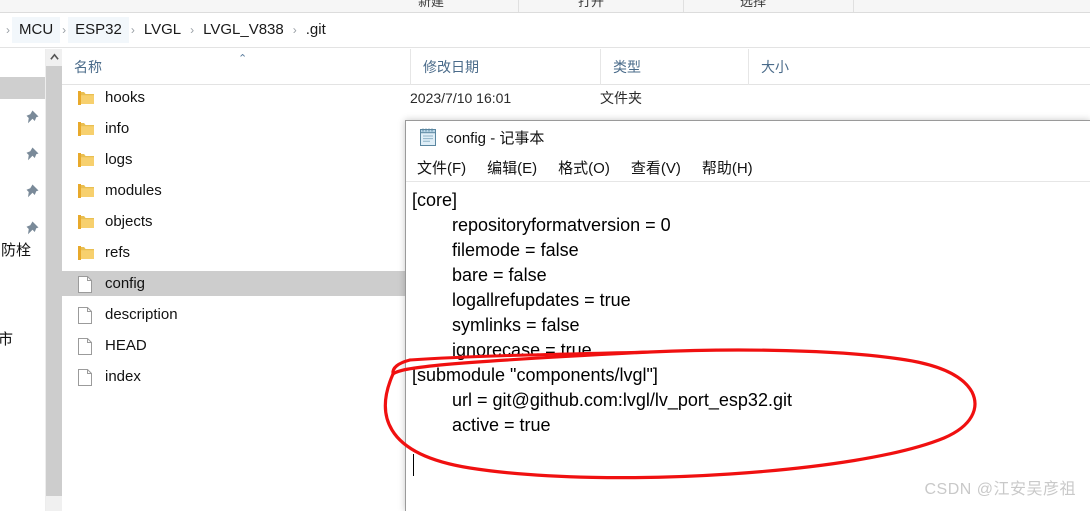  I want to click on file-name: modules, so click(133, 190).